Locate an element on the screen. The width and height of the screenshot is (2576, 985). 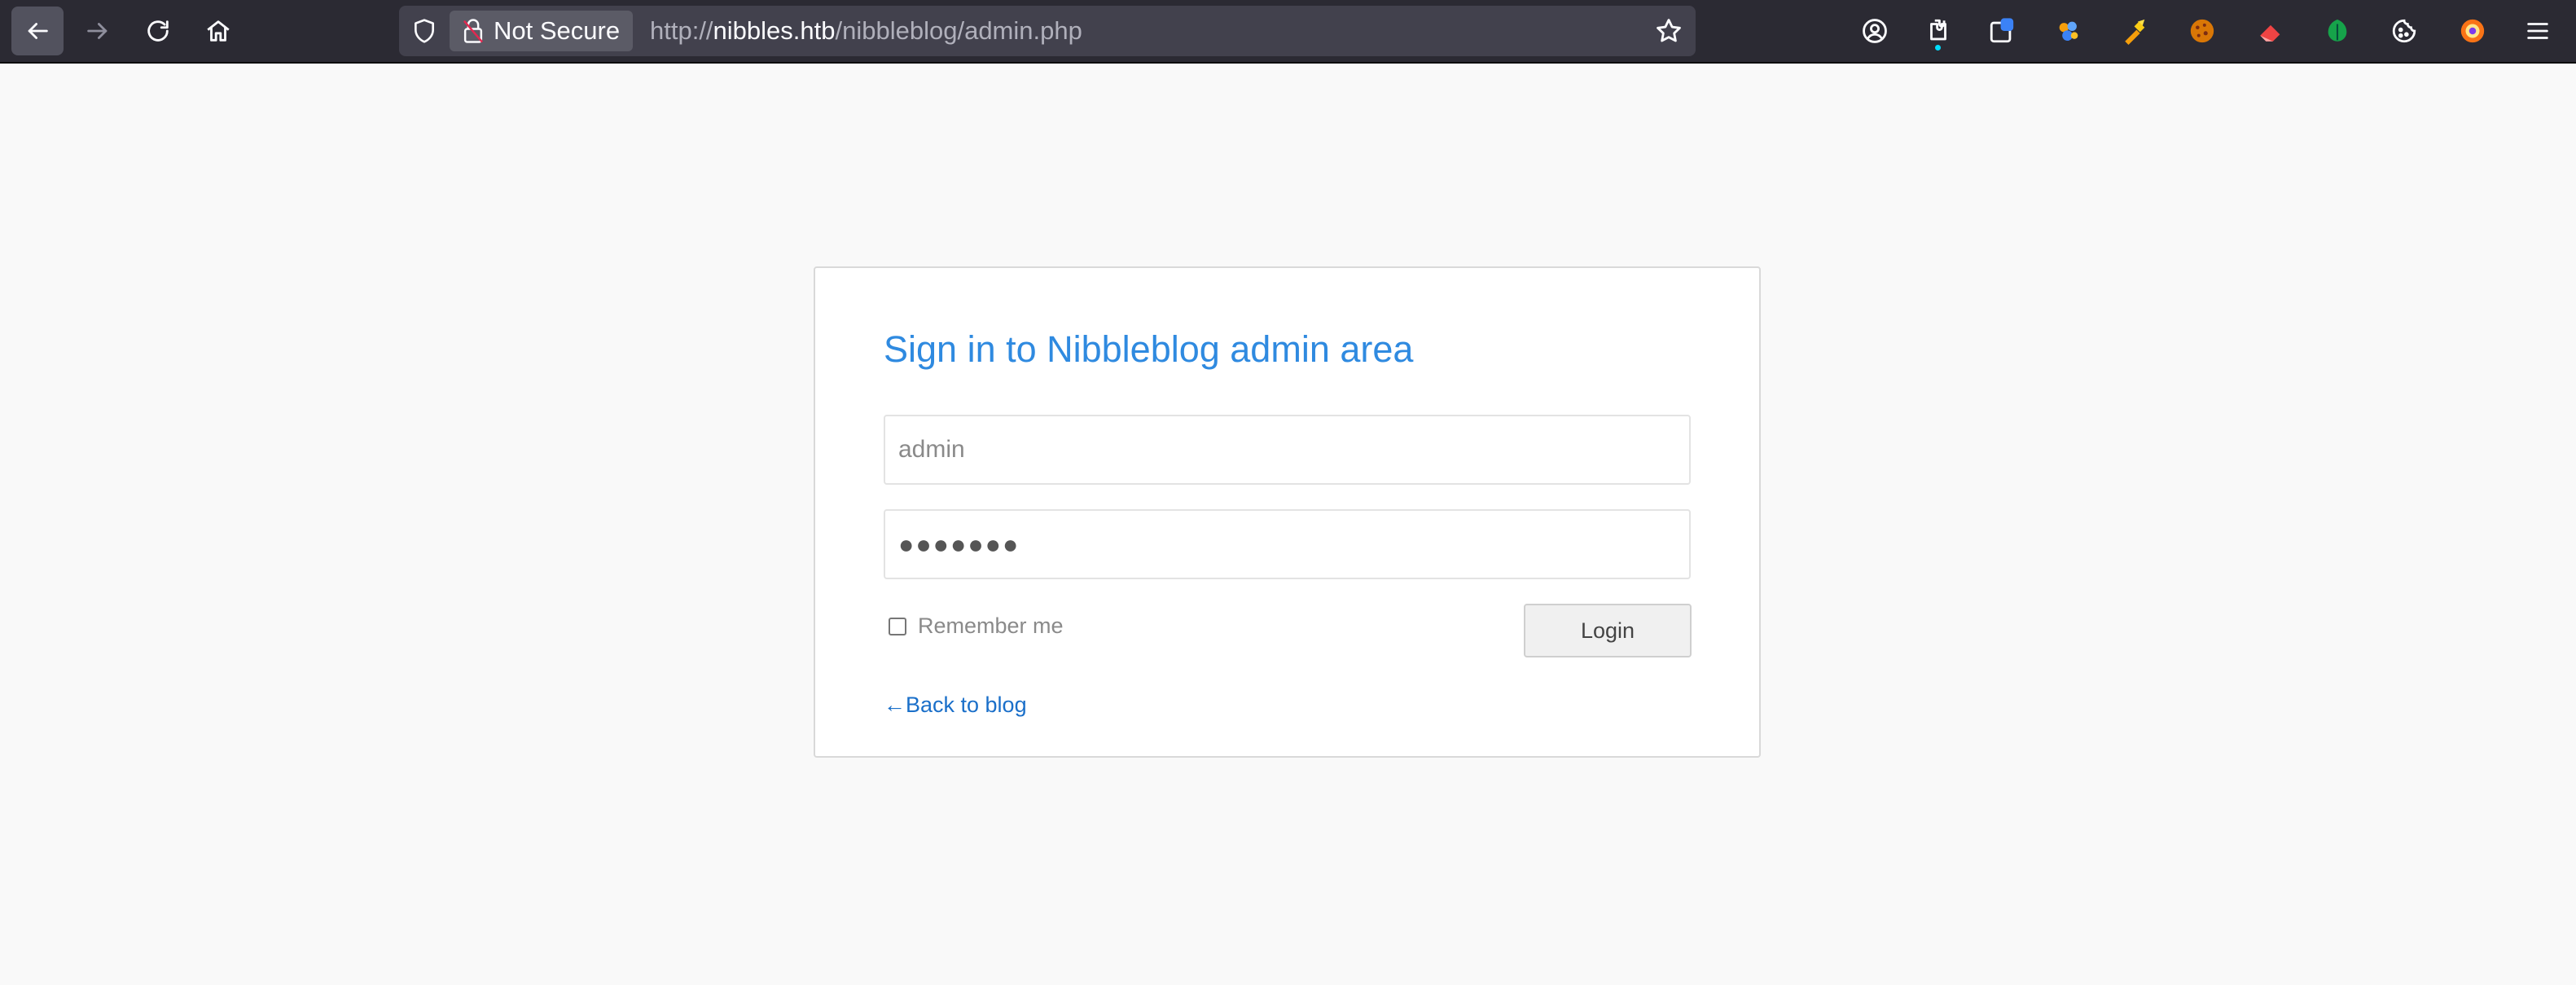
extensions-button is located at coordinates (1938, 31).